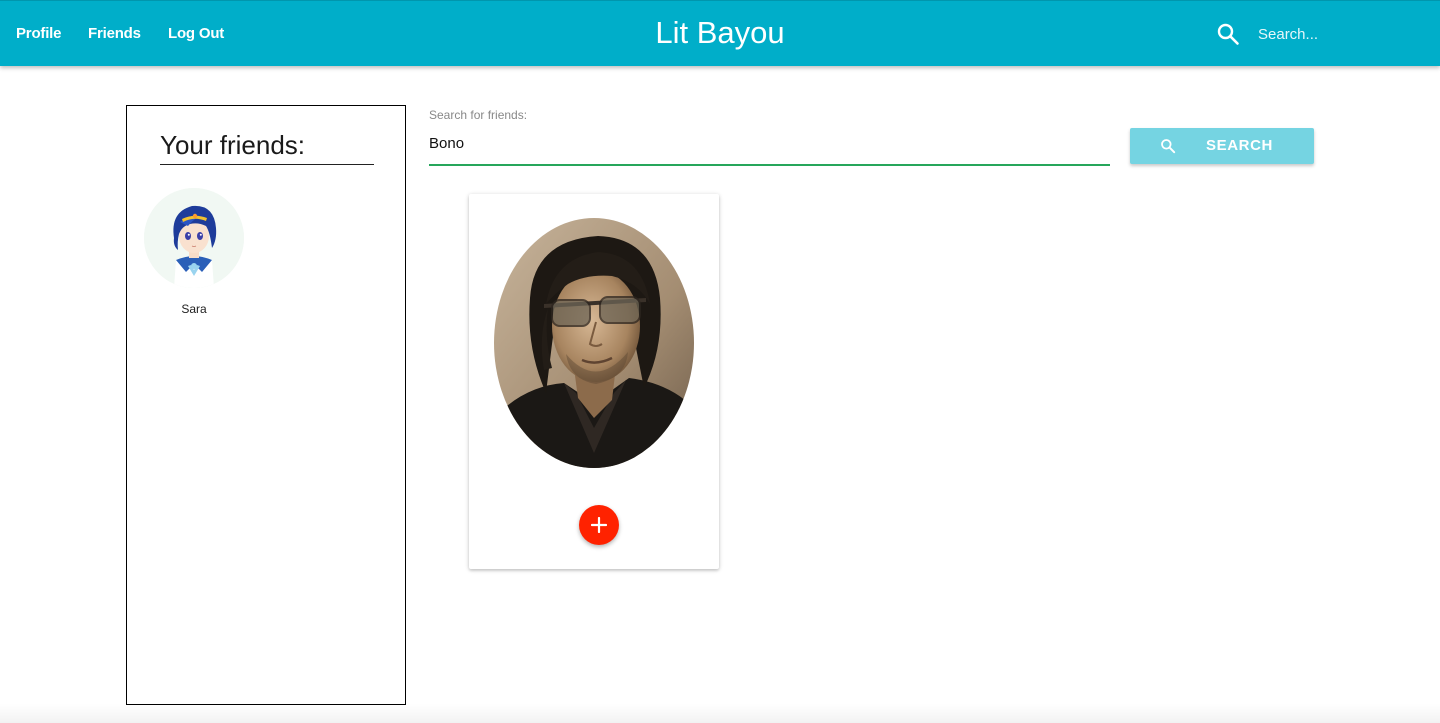  What do you see at coordinates (38, 33) in the screenshot?
I see `nav-link-profile: Profile` at bounding box center [38, 33].